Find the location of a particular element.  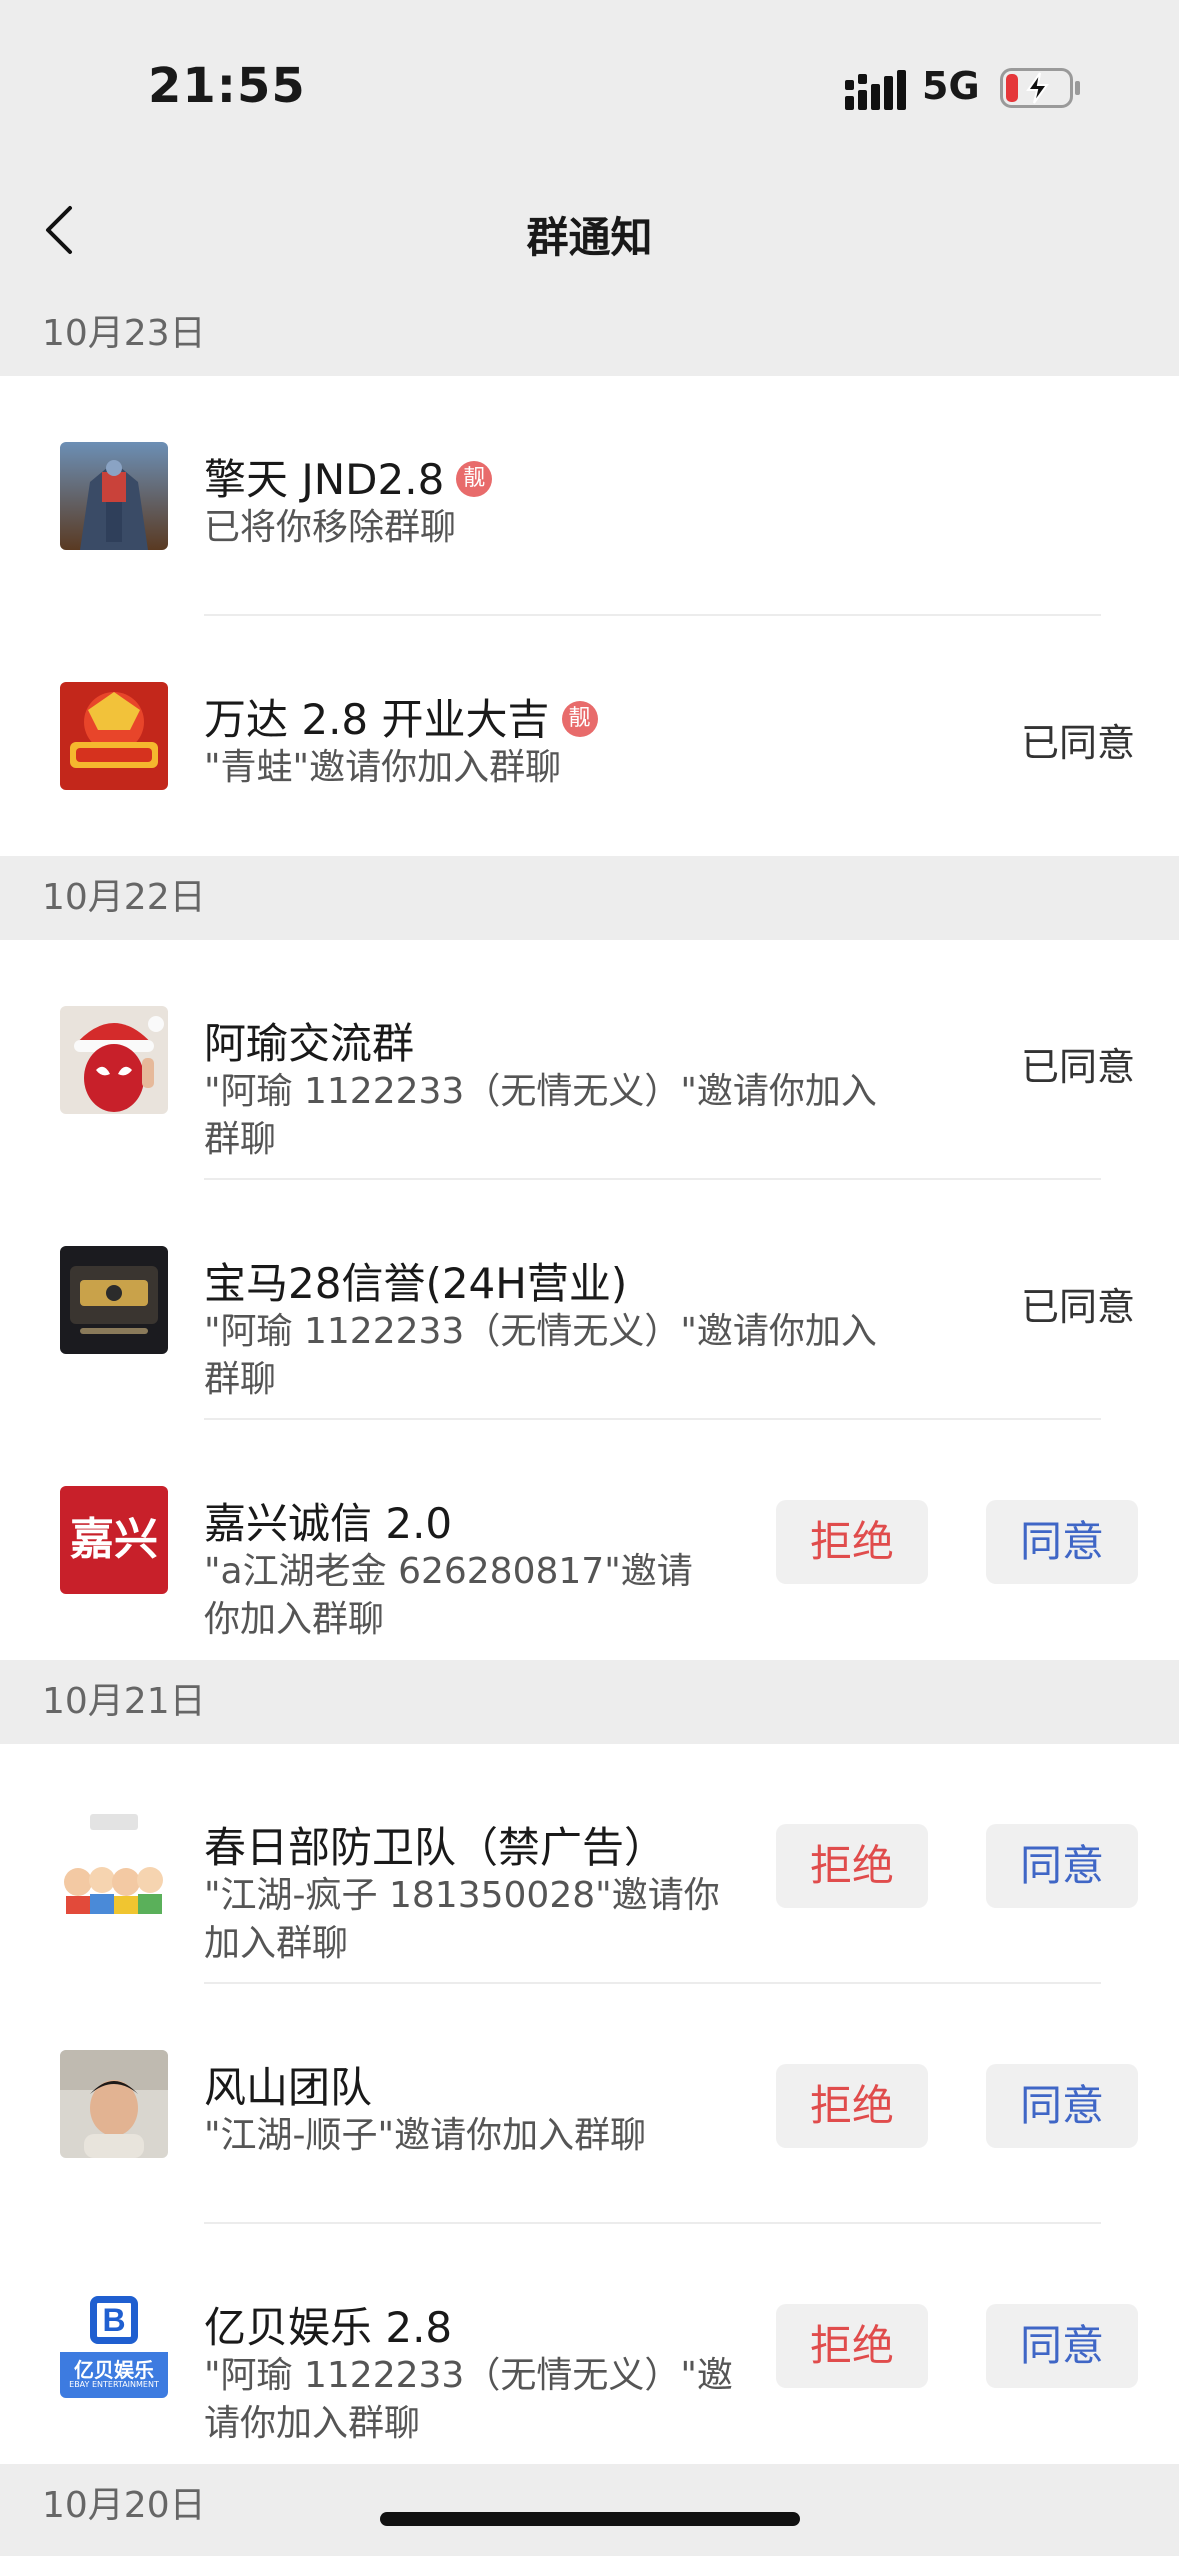

notice-message: "阿瑜 1122233（无情无义）"邀 请你加入群聊 is located at coordinates (468, 2399).